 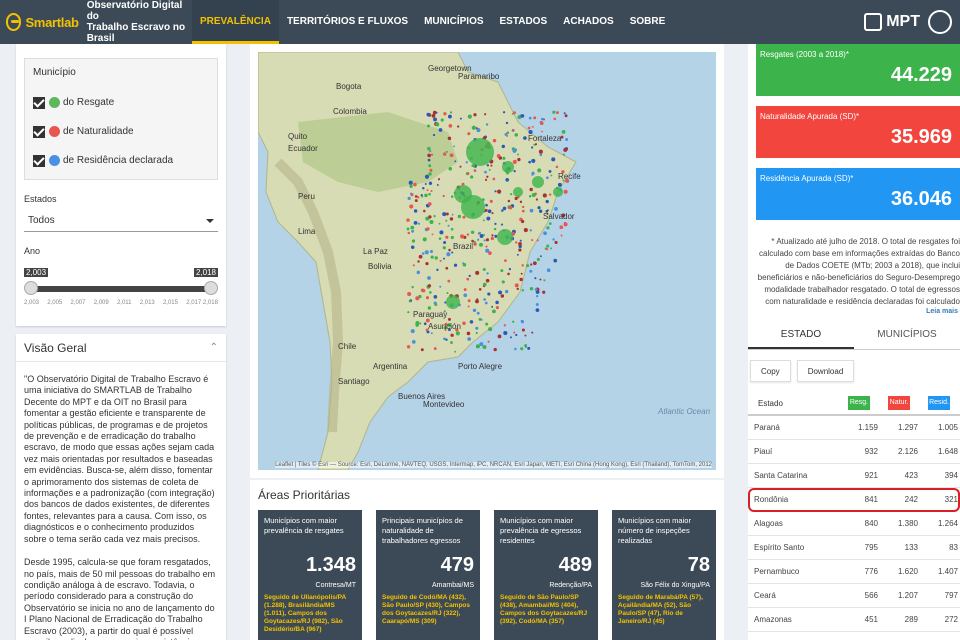 What do you see at coordinates (39, 102) in the screenshot?
I see `checkbox-icon` at bounding box center [39, 102].